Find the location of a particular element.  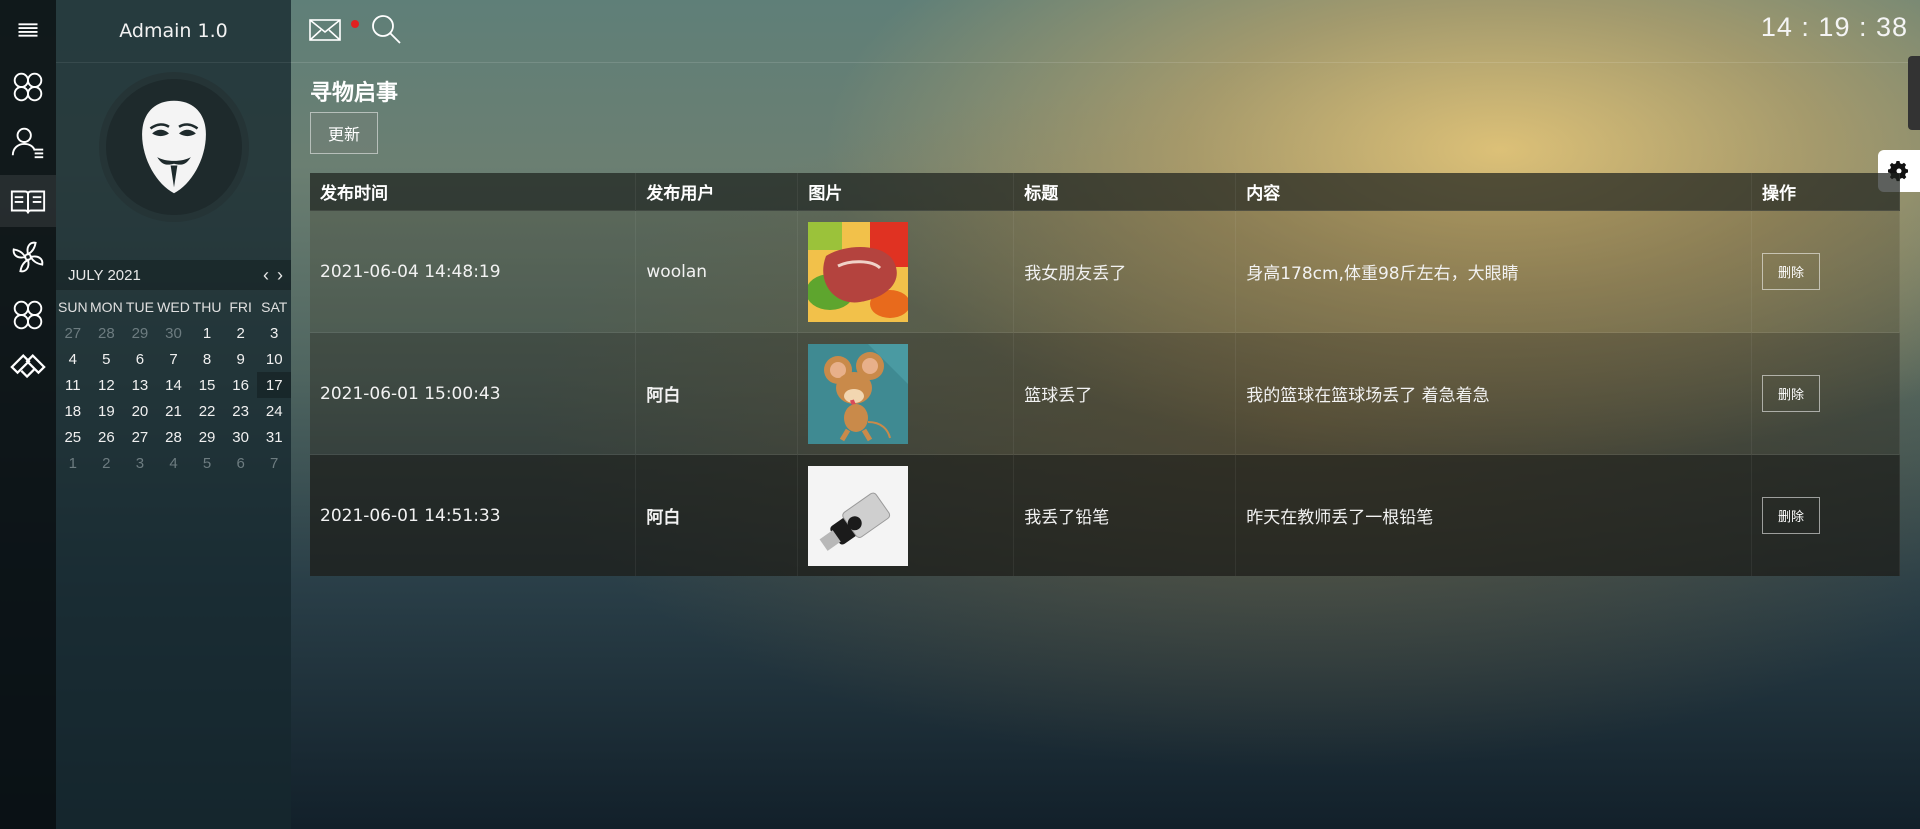

table-header-row: 发布时间 发布用户 图片 标题 内容 操作 is located at coordinates (1105, 192).